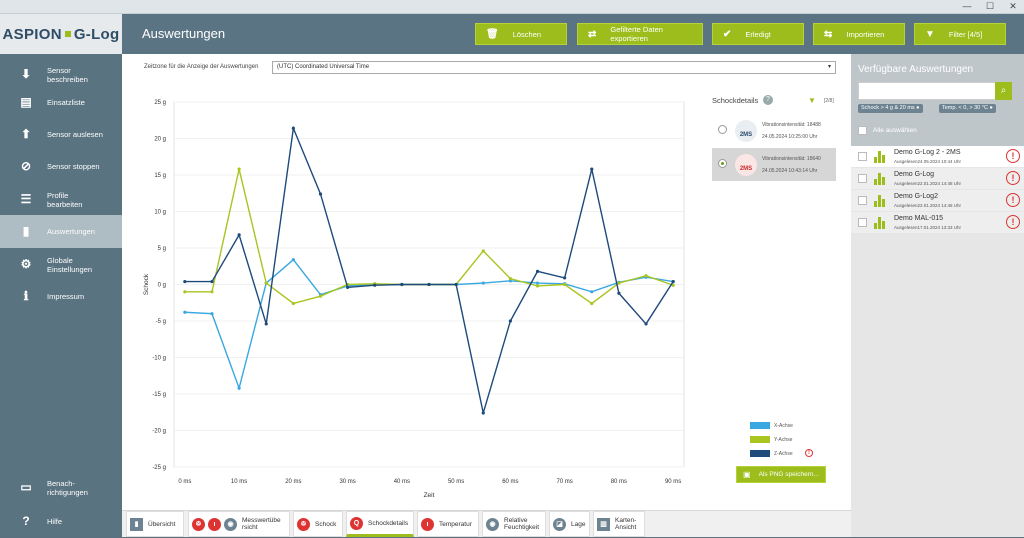 Image resolution: width=1024 pixels, height=538 pixels. Describe the element at coordinates (673, 482) in the screenshot. I see `x-tick-label: 90 ms` at that location.